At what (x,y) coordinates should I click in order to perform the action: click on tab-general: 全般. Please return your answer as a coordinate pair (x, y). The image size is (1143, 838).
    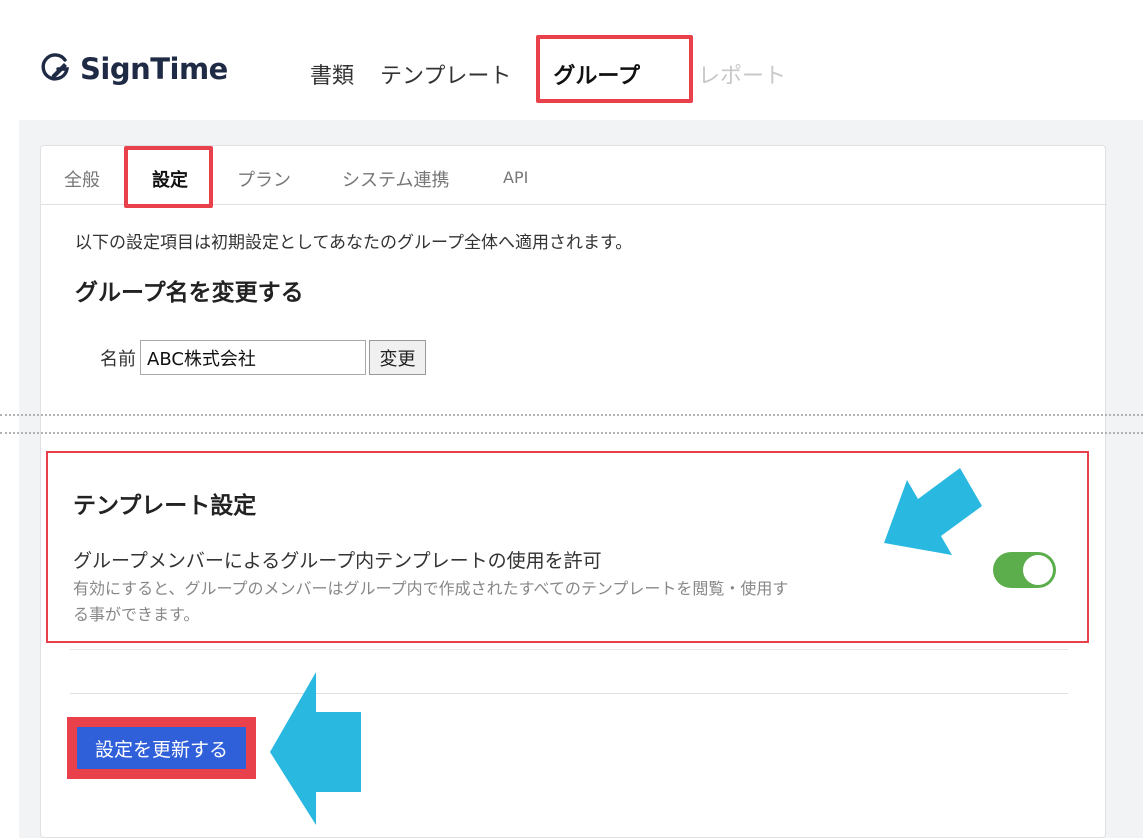
    Looking at the image, I should click on (82, 179).